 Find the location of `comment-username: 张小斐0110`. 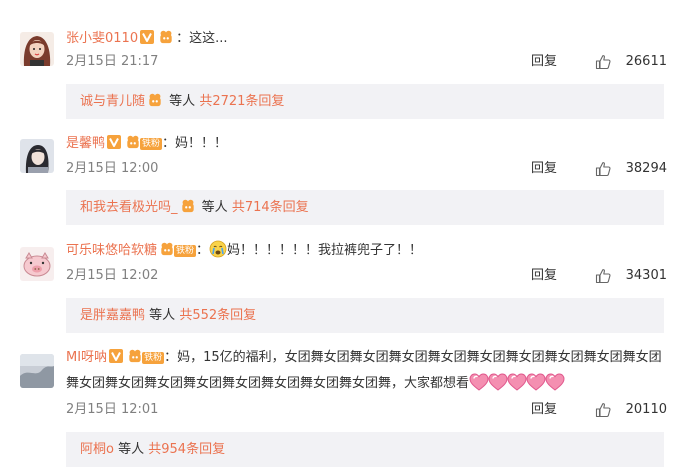

comment-username: 张小斐0110 is located at coordinates (102, 38).